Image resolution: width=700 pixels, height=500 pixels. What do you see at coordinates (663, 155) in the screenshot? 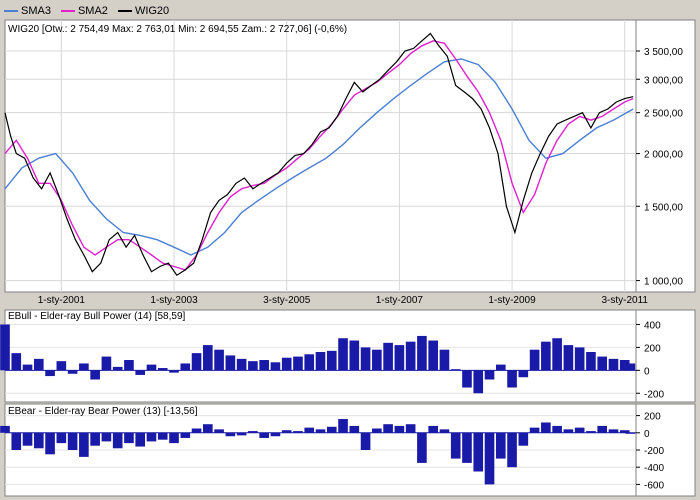
I see `main-ytick-label-2: 2 000,00` at bounding box center [663, 155].